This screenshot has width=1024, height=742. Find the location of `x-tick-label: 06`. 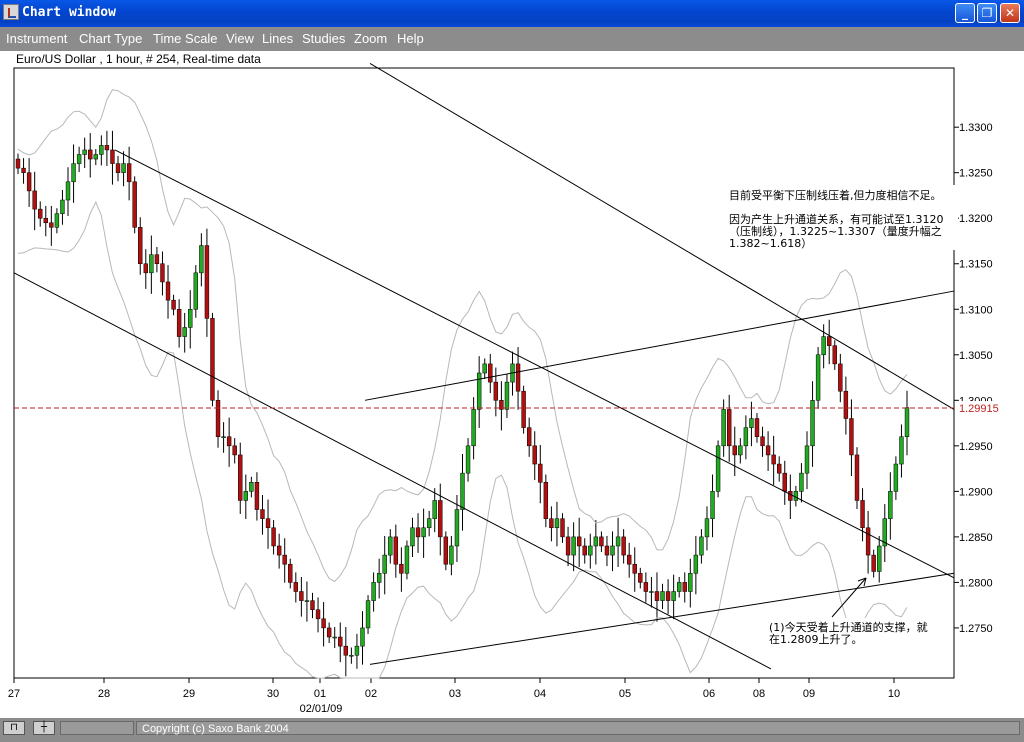

x-tick-label: 06 is located at coordinates (709, 694).